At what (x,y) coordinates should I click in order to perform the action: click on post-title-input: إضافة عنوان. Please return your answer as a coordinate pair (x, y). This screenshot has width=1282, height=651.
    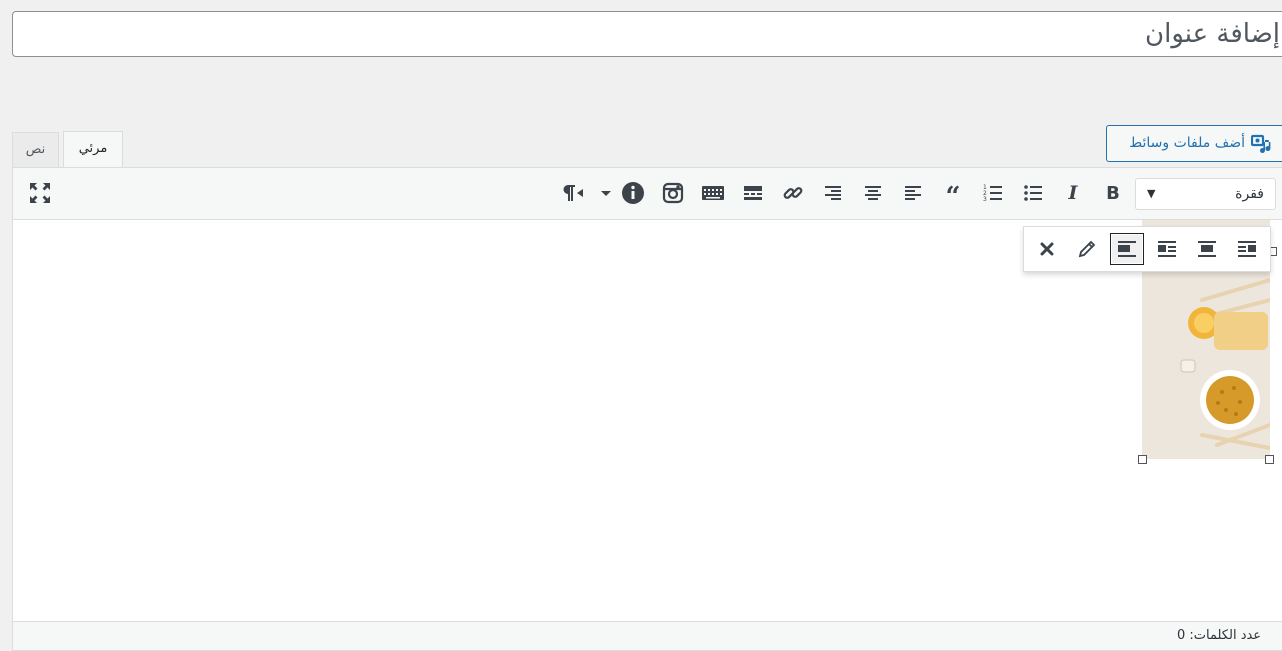
    Looking at the image, I should click on (647, 34).